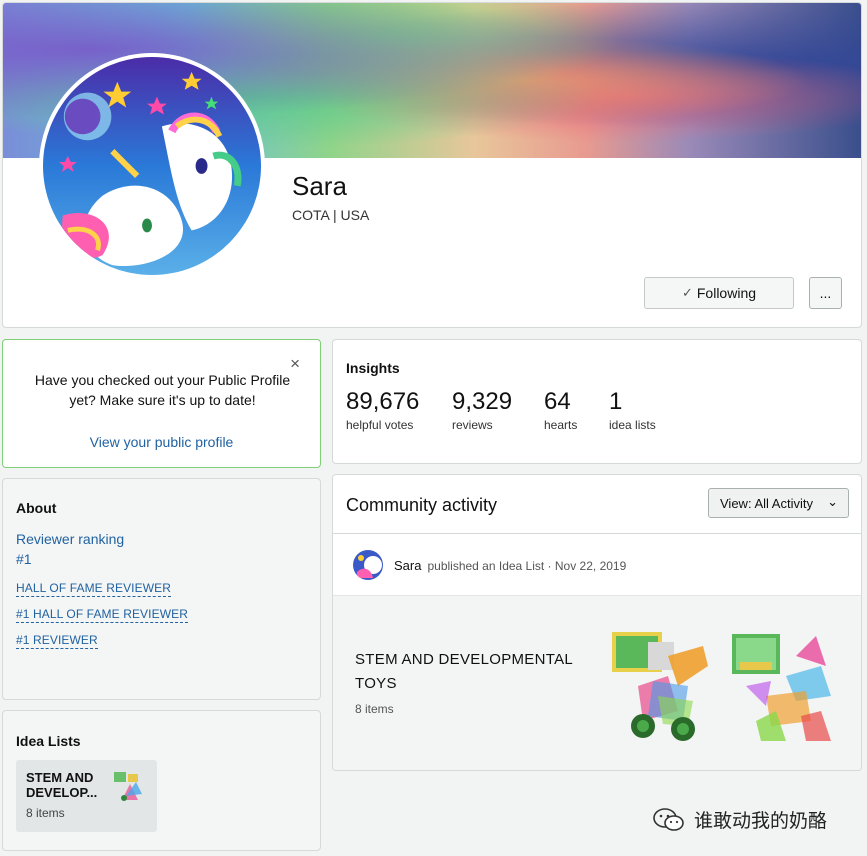  What do you see at coordinates (161, 442) in the screenshot?
I see `view-public-profile-link: View your public profile` at bounding box center [161, 442].